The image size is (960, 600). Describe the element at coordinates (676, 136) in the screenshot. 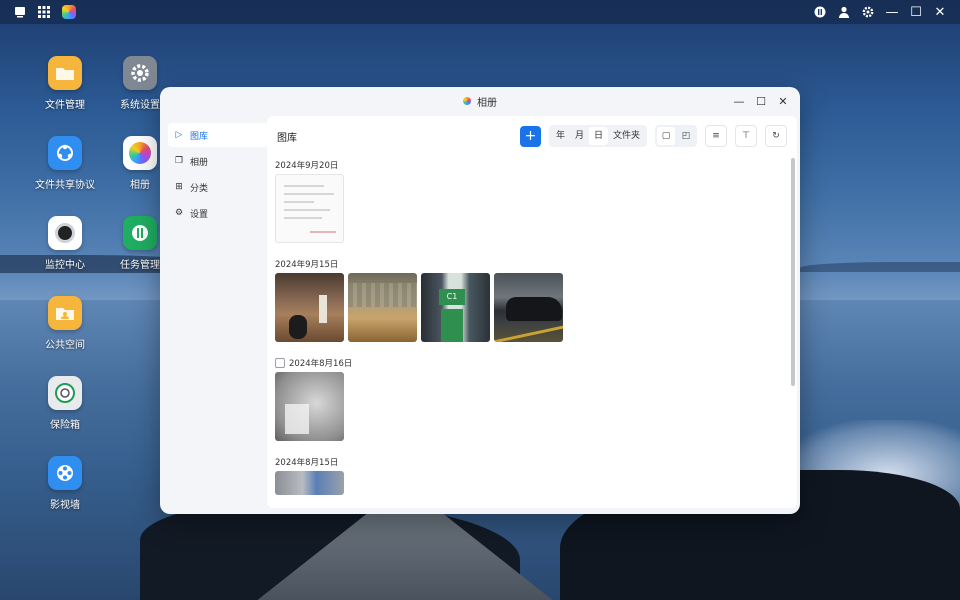

I see `layout-switch: ▢ ◰` at that location.